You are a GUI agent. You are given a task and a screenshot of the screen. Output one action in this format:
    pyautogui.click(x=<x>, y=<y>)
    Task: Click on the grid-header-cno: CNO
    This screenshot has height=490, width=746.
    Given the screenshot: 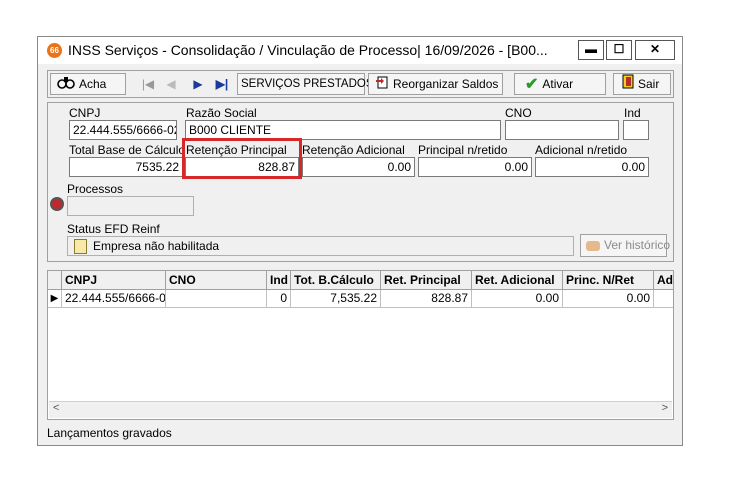 What is the action you would take?
    pyautogui.click(x=216, y=280)
    